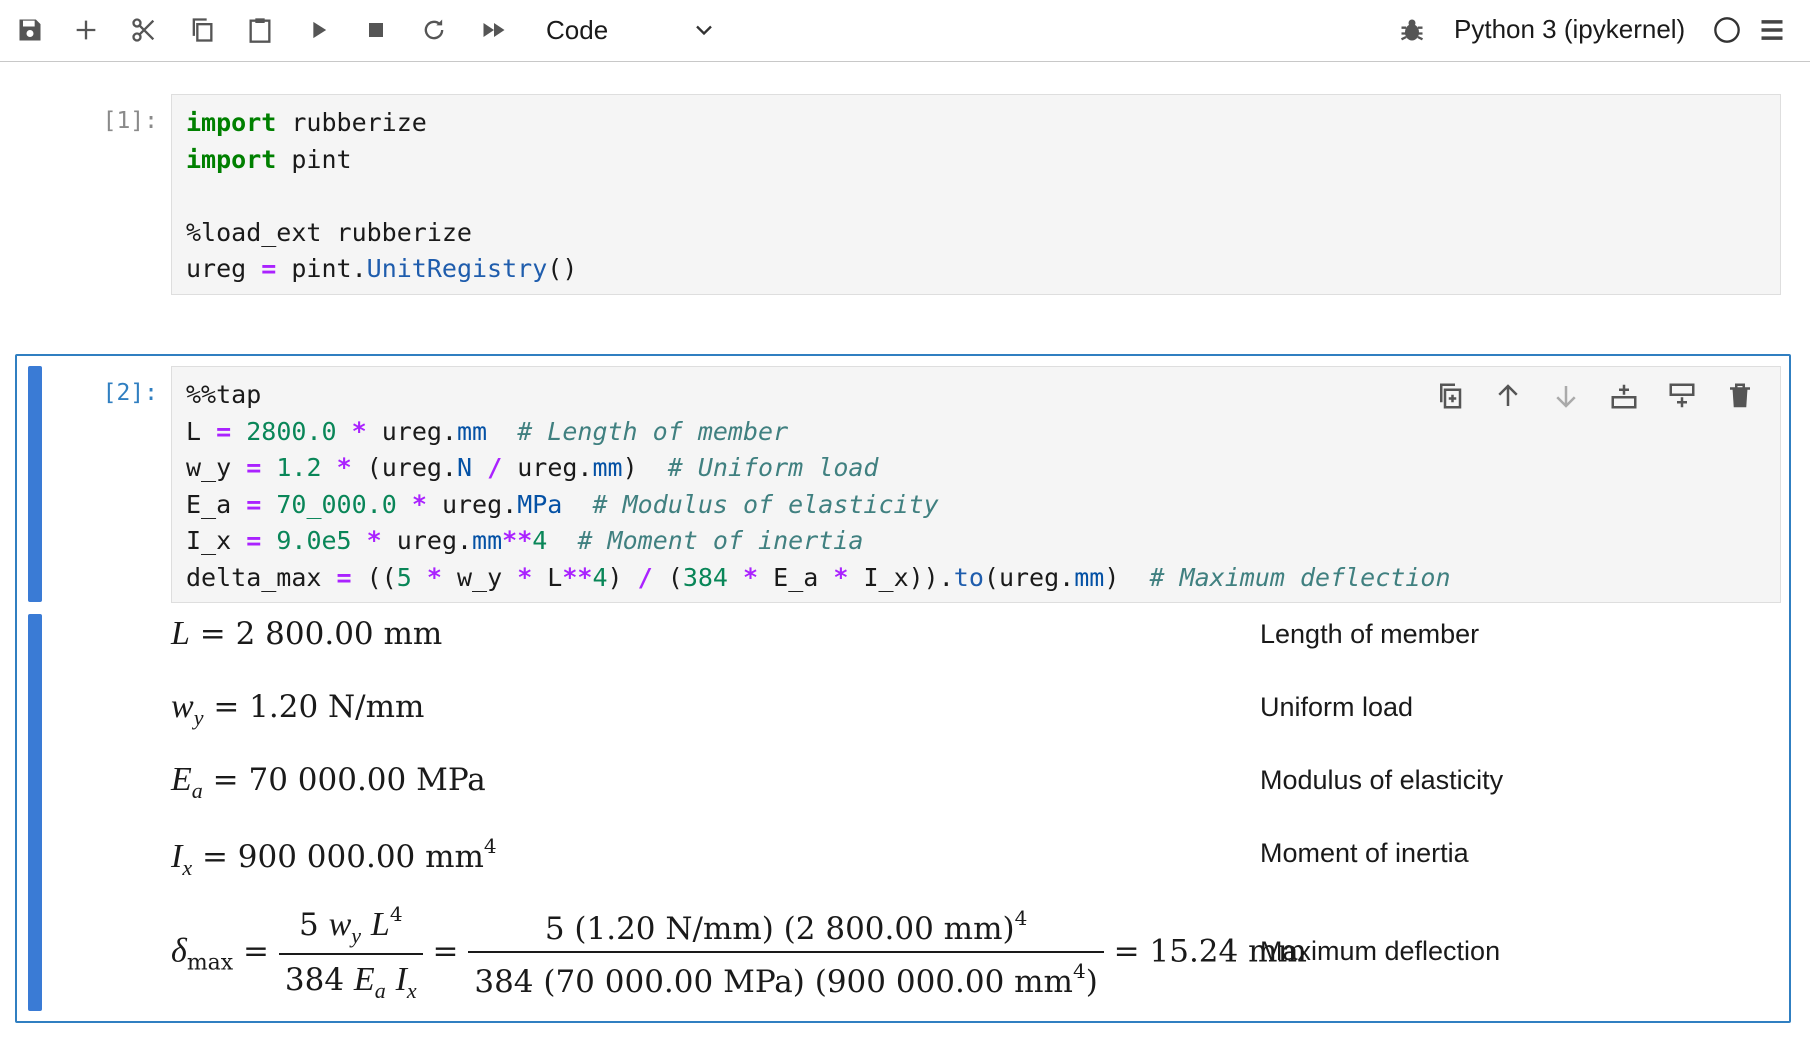  Describe the element at coordinates (1772, 30) in the screenshot. I see `menu-button` at that location.